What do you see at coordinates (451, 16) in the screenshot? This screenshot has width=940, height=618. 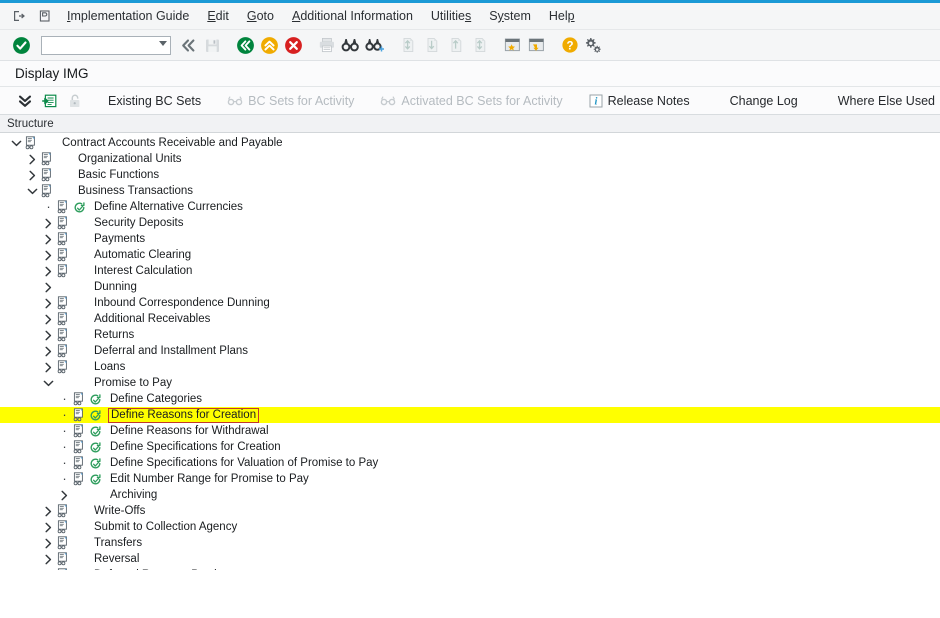 I see `menu-item-utilities: Utilities` at bounding box center [451, 16].